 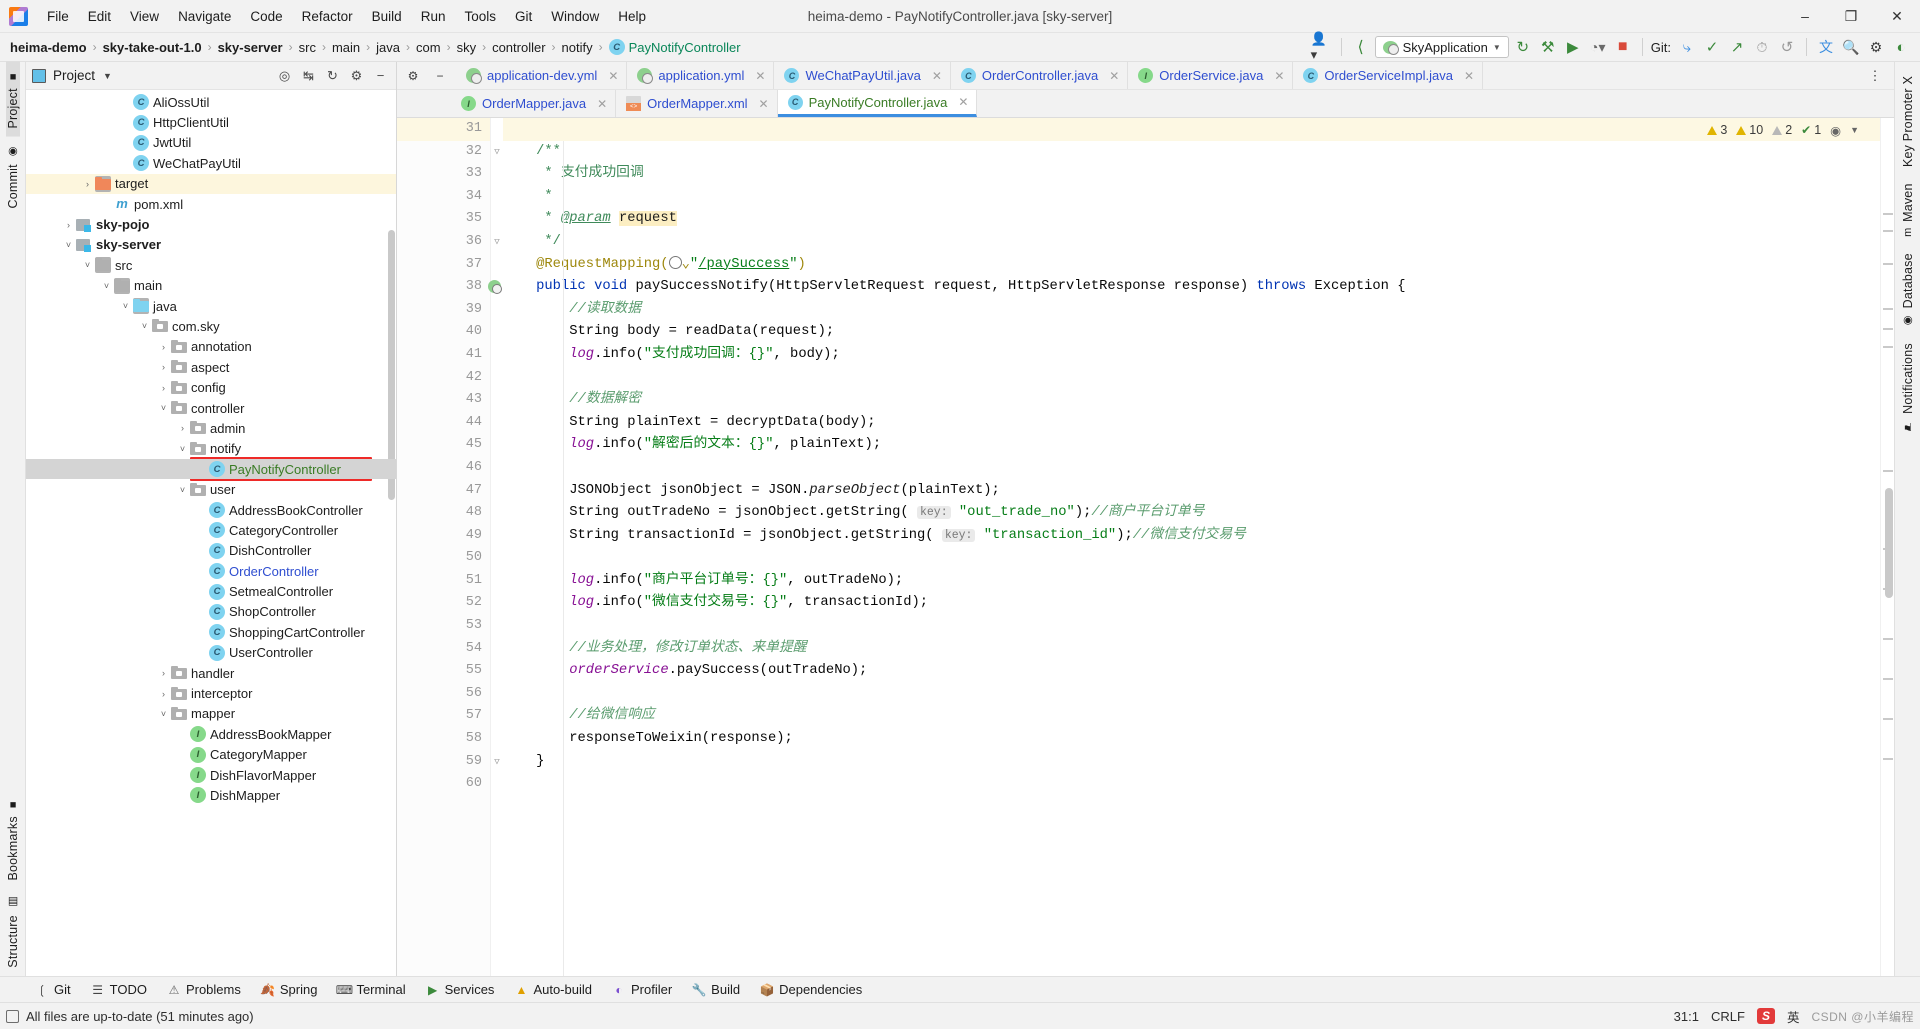 What do you see at coordinates (1548, 47) in the screenshot?
I see `debug-icon: ⚒` at bounding box center [1548, 47].